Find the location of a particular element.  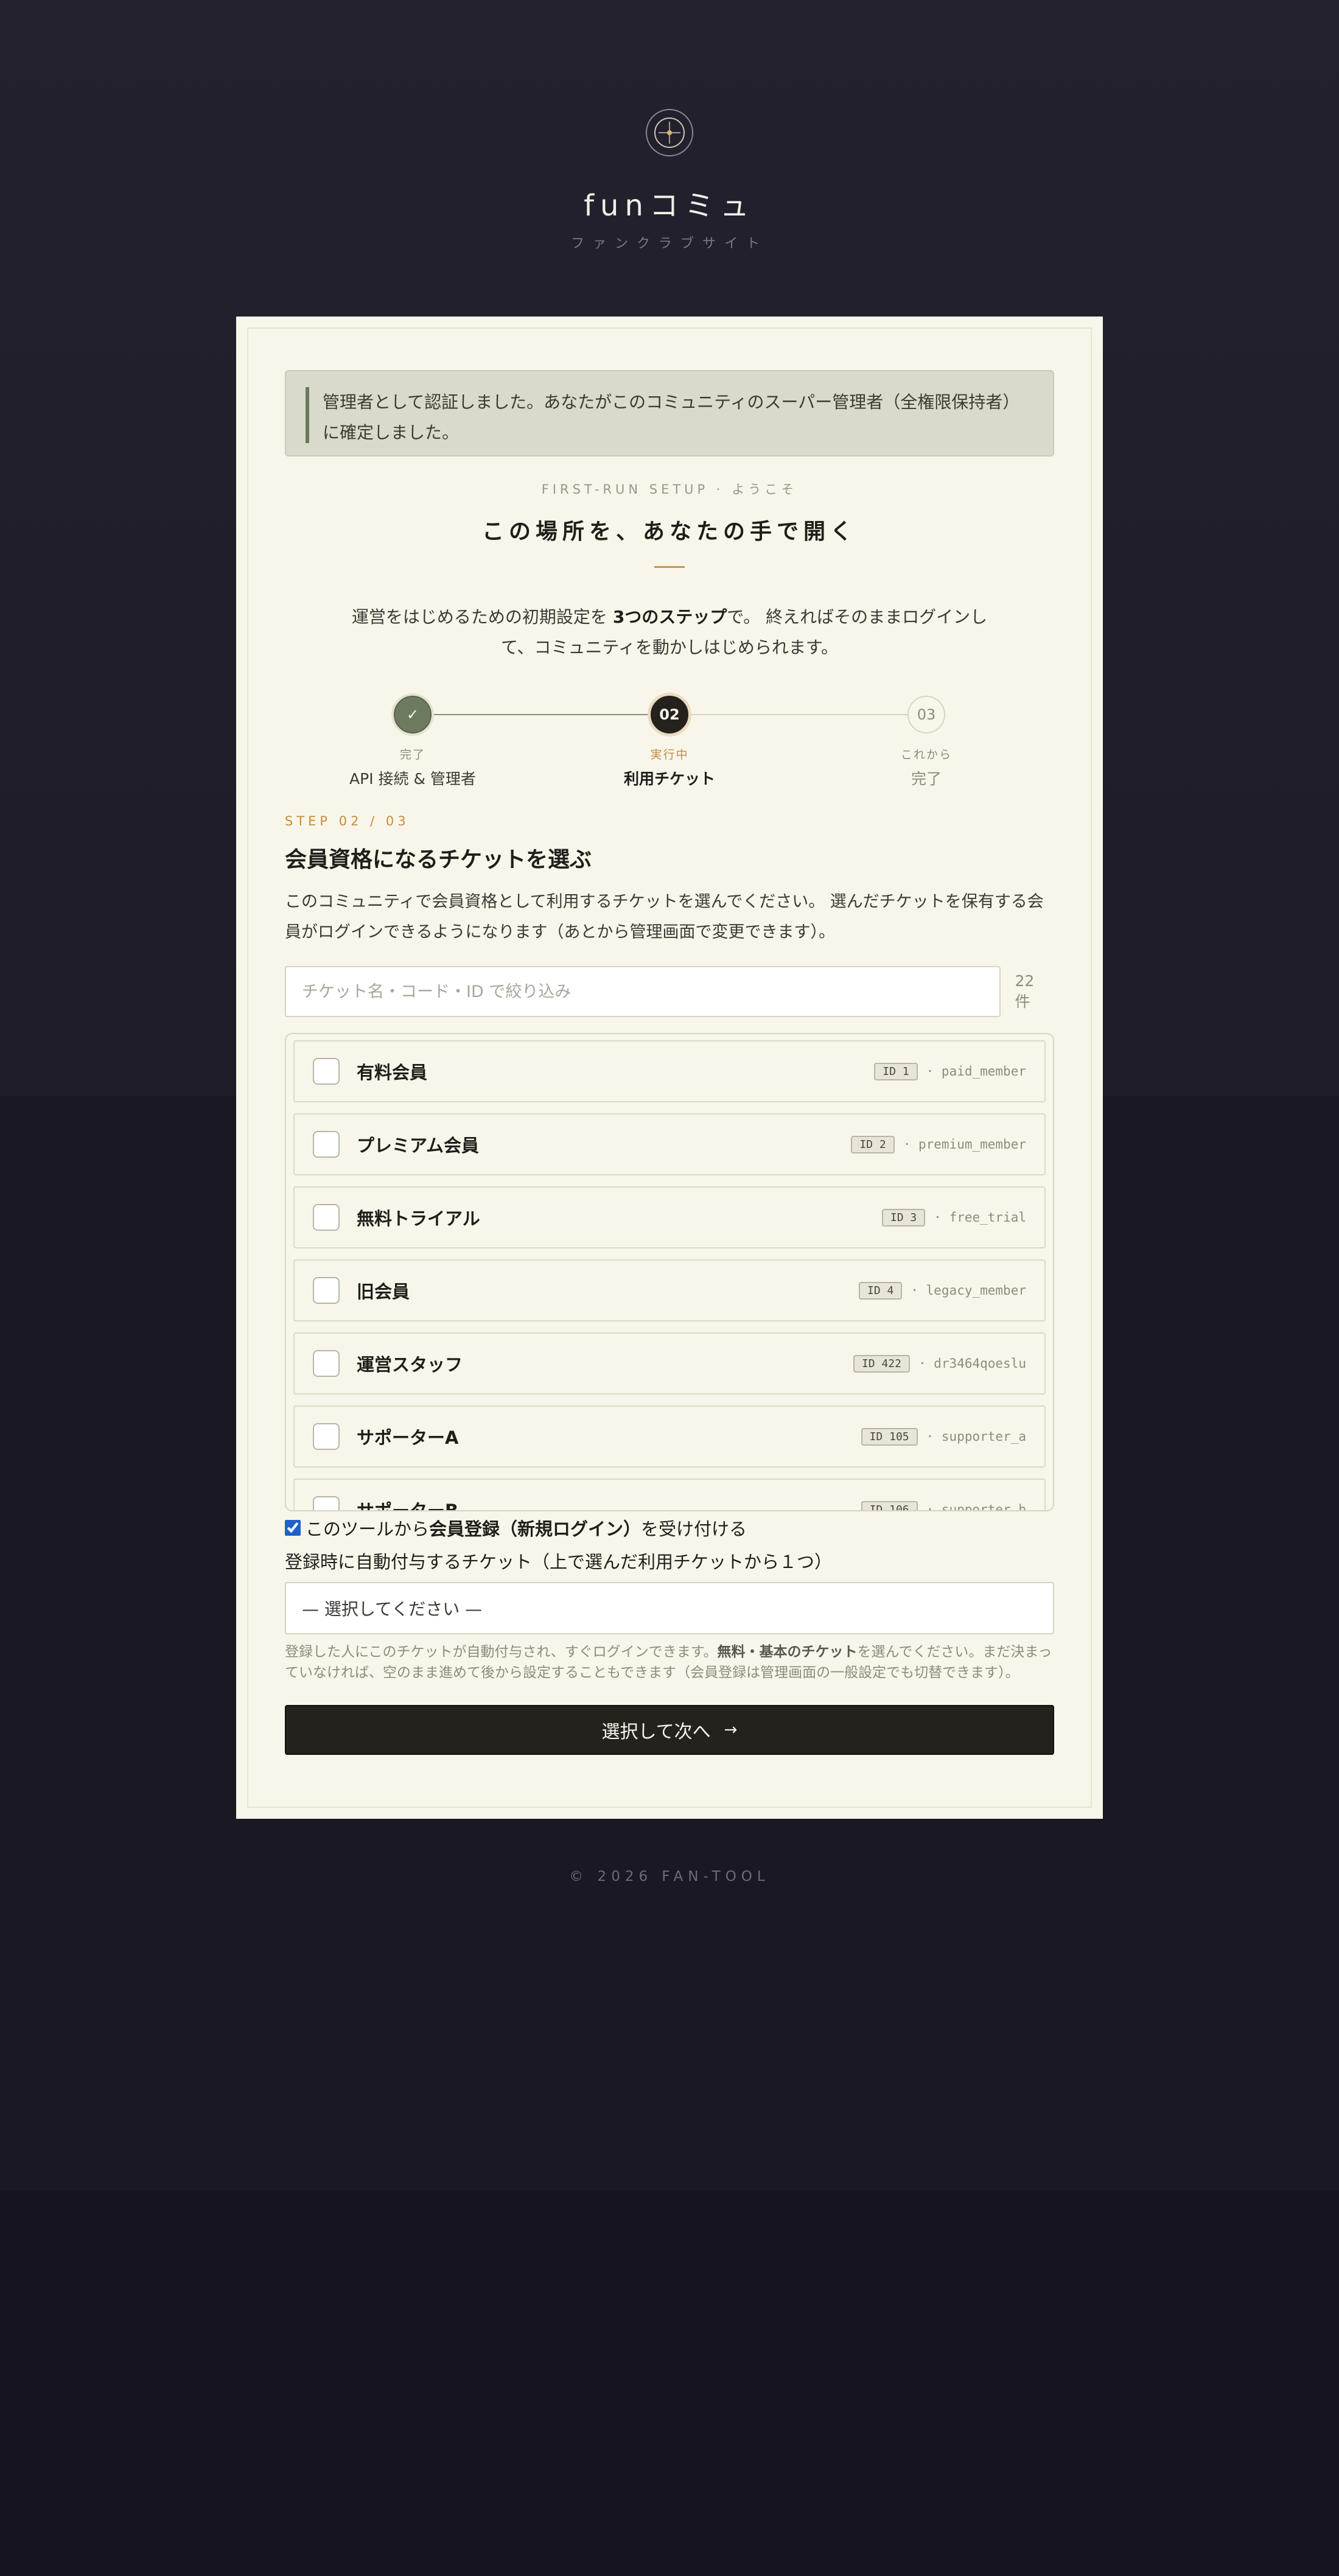

notice-accent-bar is located at coordinates (307, 415).